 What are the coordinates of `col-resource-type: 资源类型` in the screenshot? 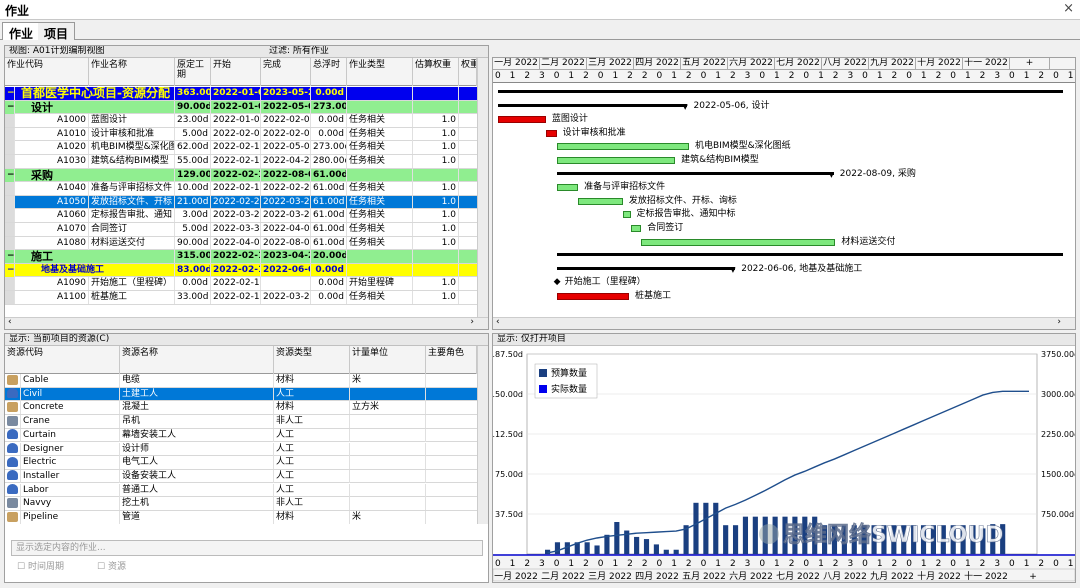 It's located at (312, 360).